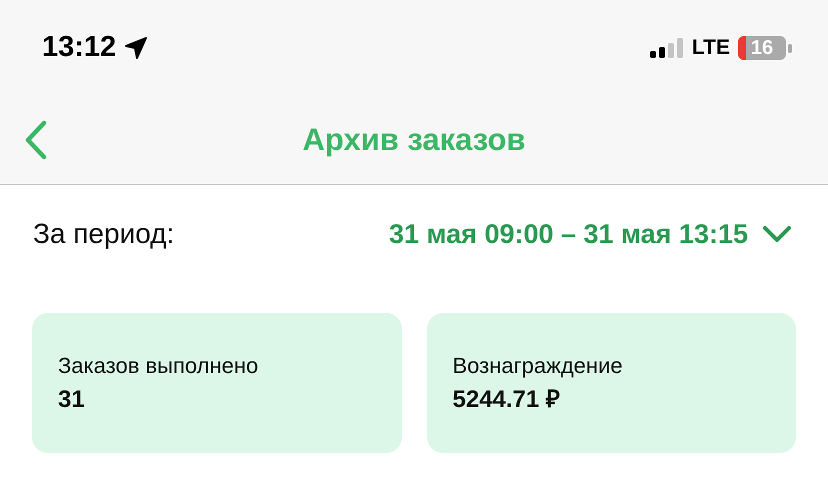 Image resolution: width=828 pixels, height=479 pixels. Describe the element at coordinates (103, 234) in the screenshot. I see `period-label: За период:` at that location.